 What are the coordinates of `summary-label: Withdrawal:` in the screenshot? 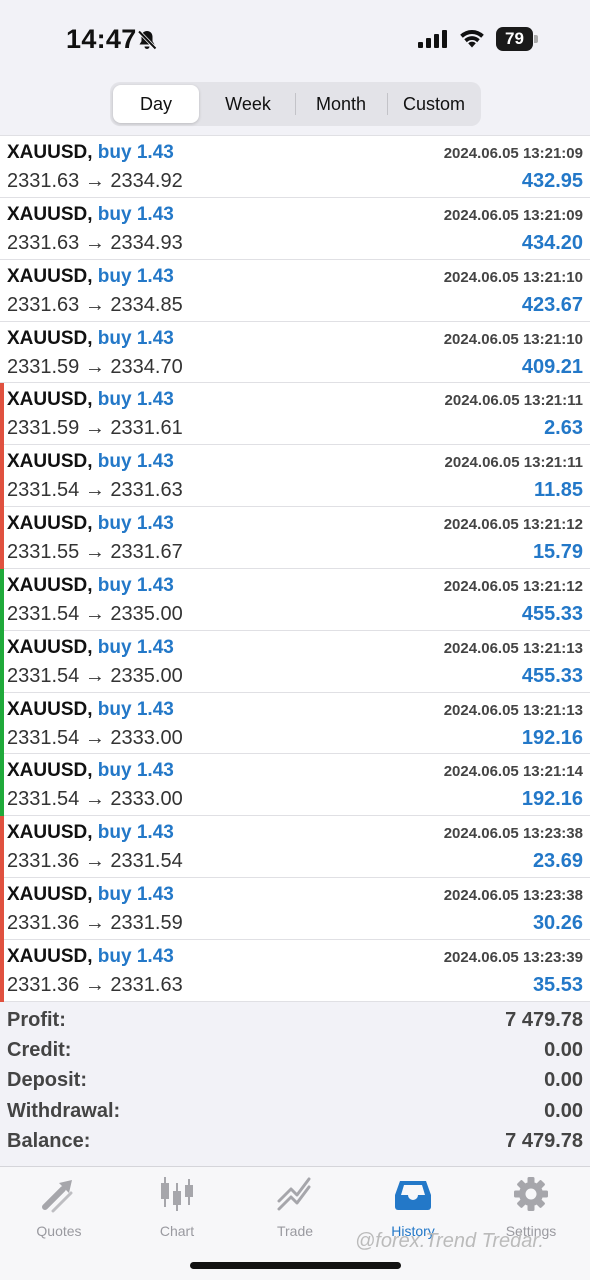 It's located at (64, 1110).